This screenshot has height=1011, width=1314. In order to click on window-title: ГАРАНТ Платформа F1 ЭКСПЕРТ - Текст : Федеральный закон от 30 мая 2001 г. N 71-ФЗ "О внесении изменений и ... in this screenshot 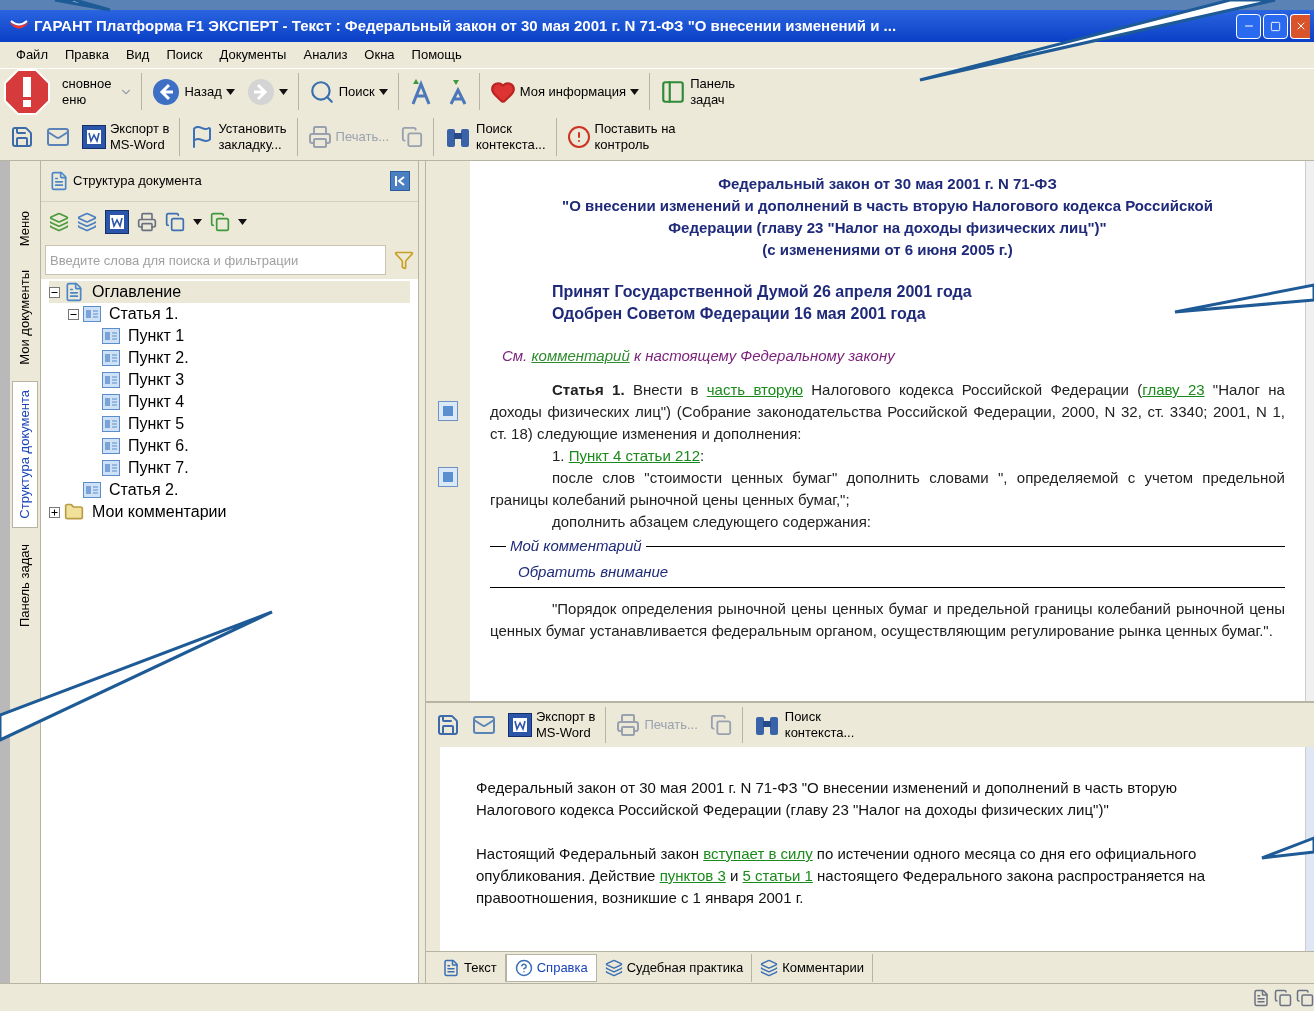, I will do `click(466, 25)`.